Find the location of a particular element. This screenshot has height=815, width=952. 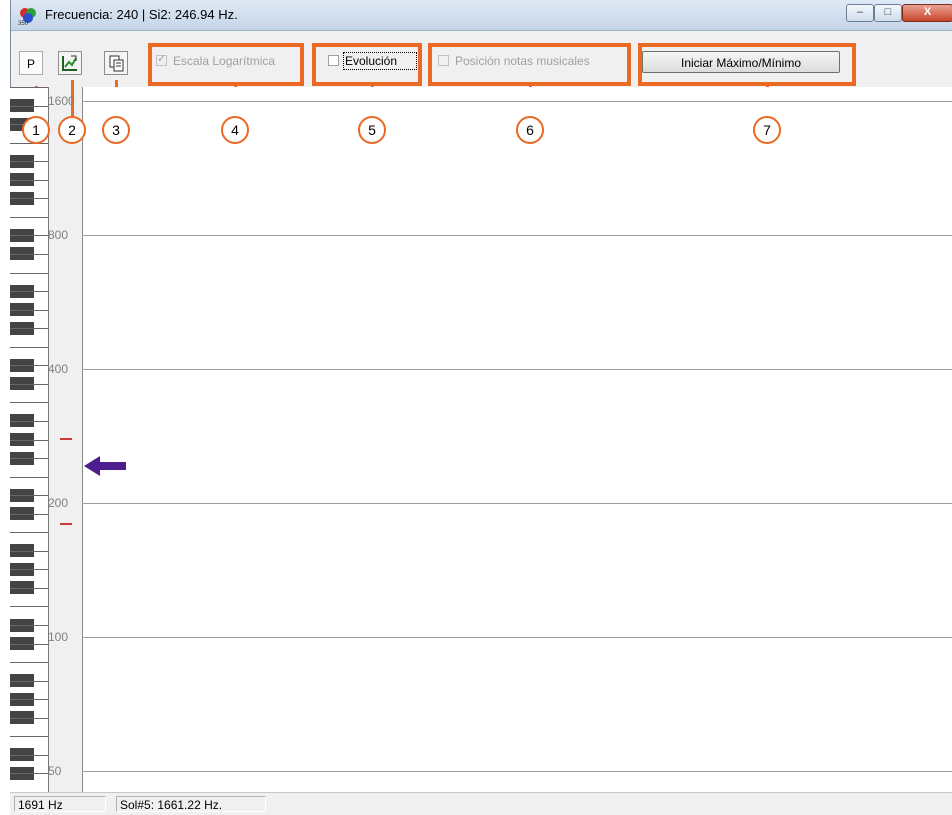

chart-edit-icon is located at coordinates (69, 63).